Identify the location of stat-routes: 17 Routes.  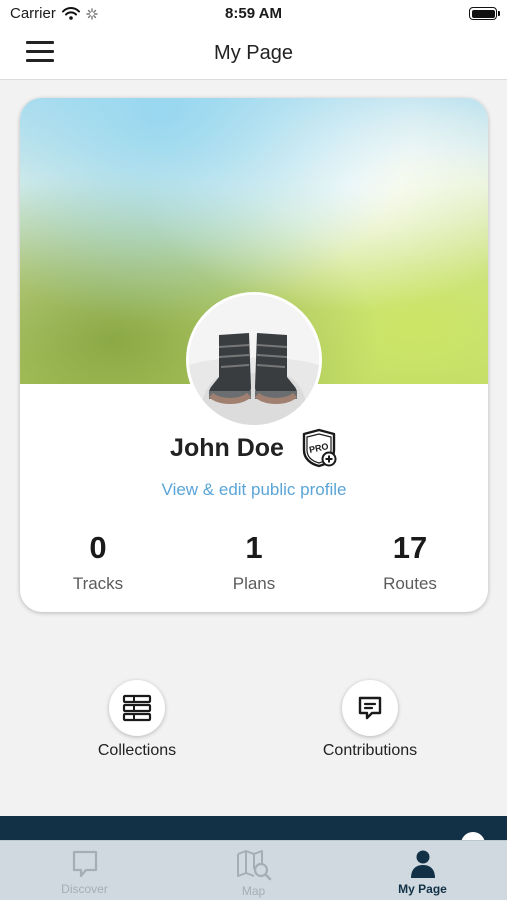
(410, 562).